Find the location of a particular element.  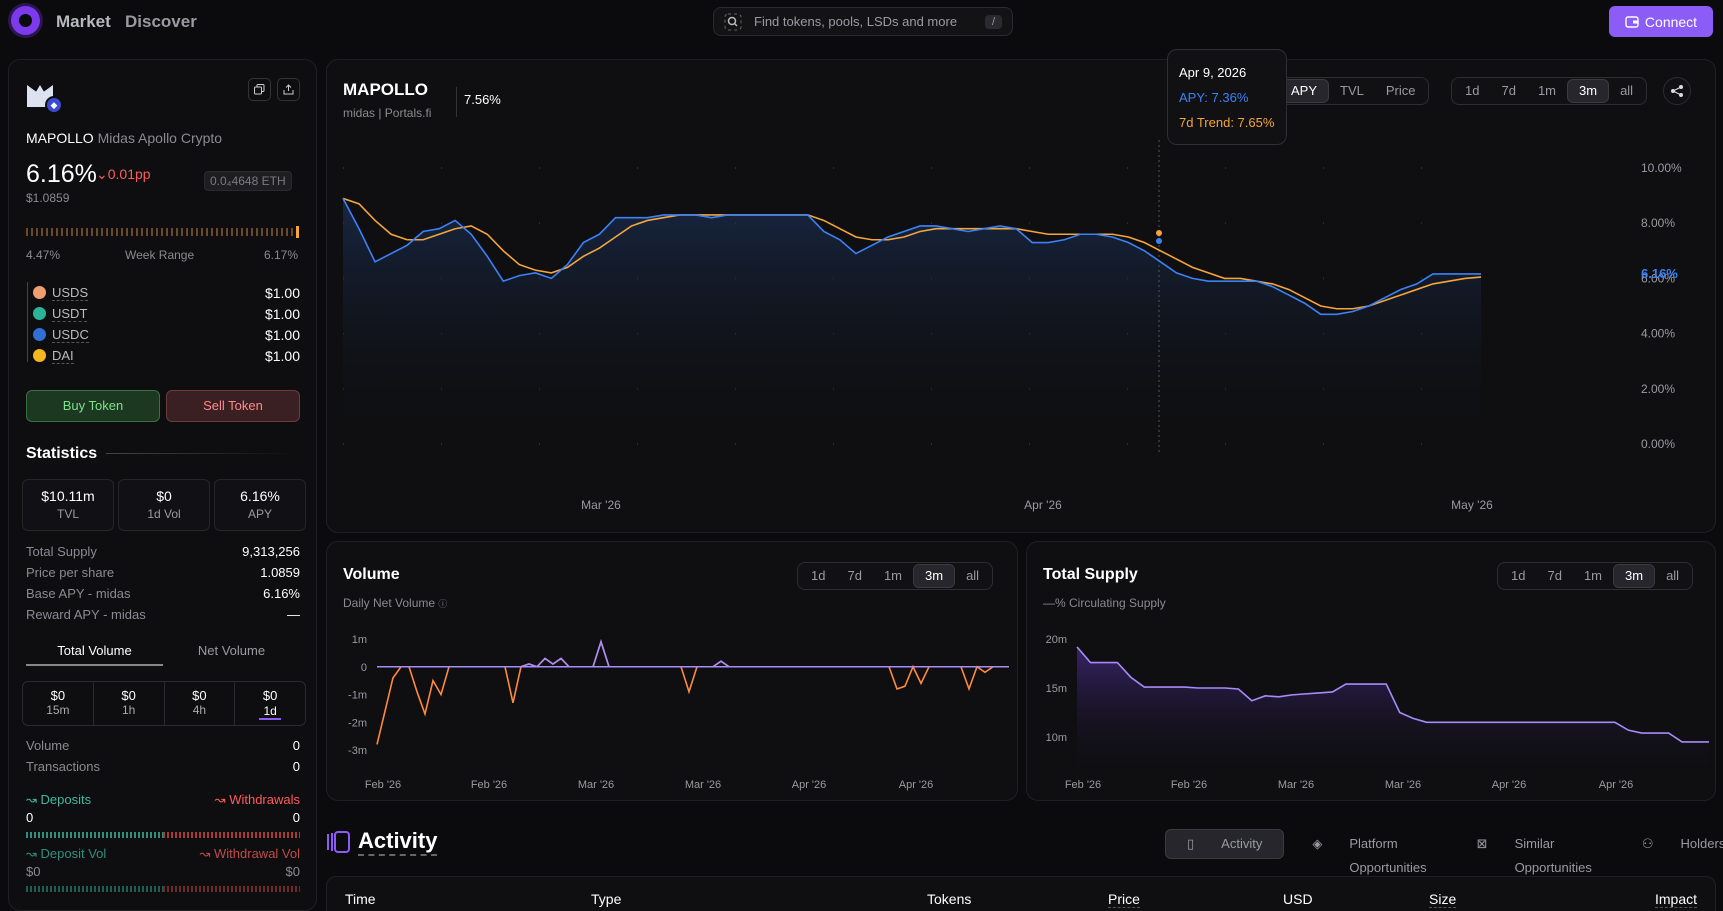

token-price: $1.0859 is located at coordinates (48, 198).